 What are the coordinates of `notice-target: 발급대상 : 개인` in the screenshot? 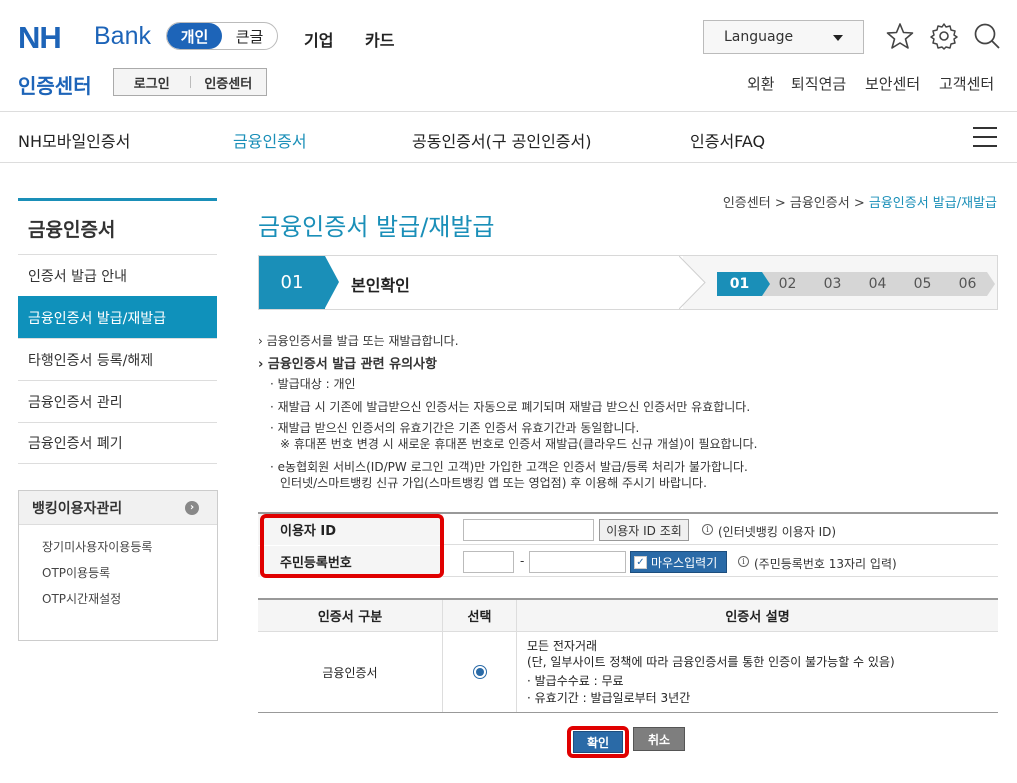 It's located at (316, 384).